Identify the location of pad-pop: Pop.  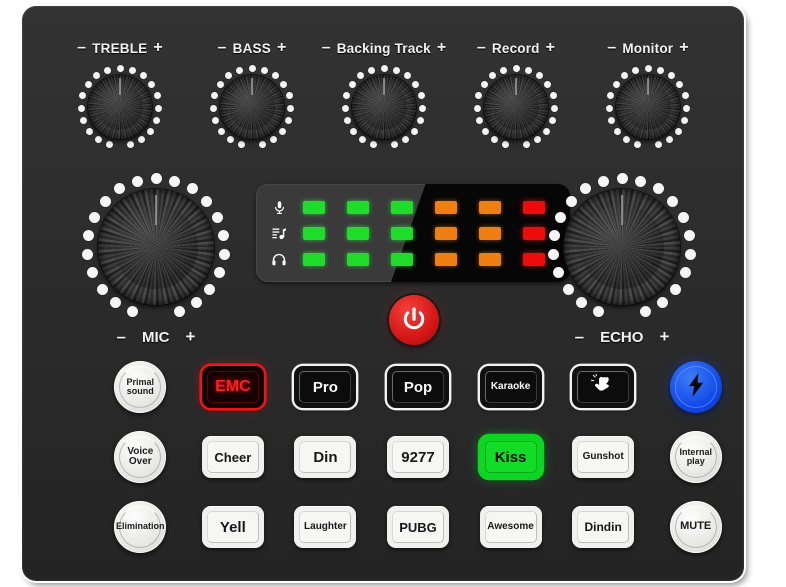
(417, 387).